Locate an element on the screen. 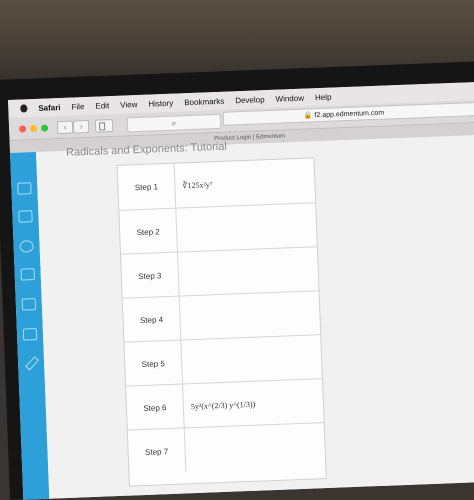  step-row: Step 1 ∛125x²y⁷ is located at coordinates (216, 184).